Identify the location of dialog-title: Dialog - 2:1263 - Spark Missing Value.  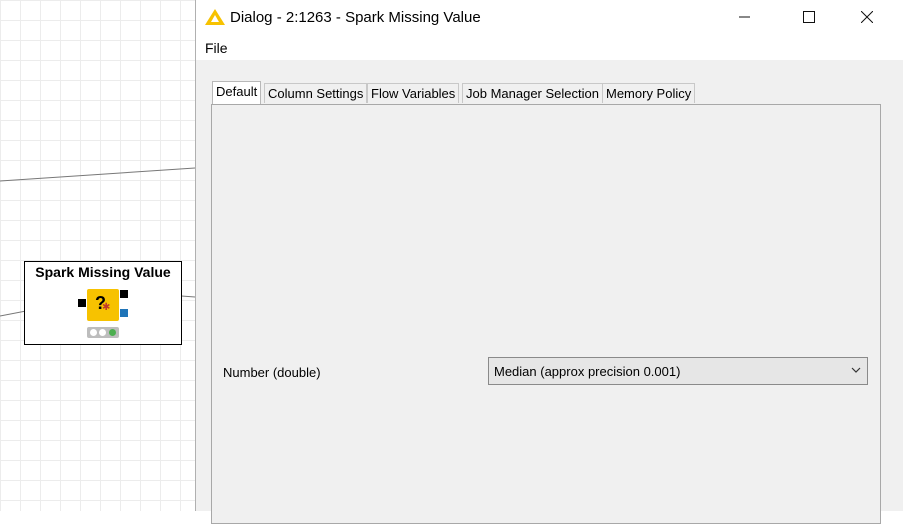
(355, 17).